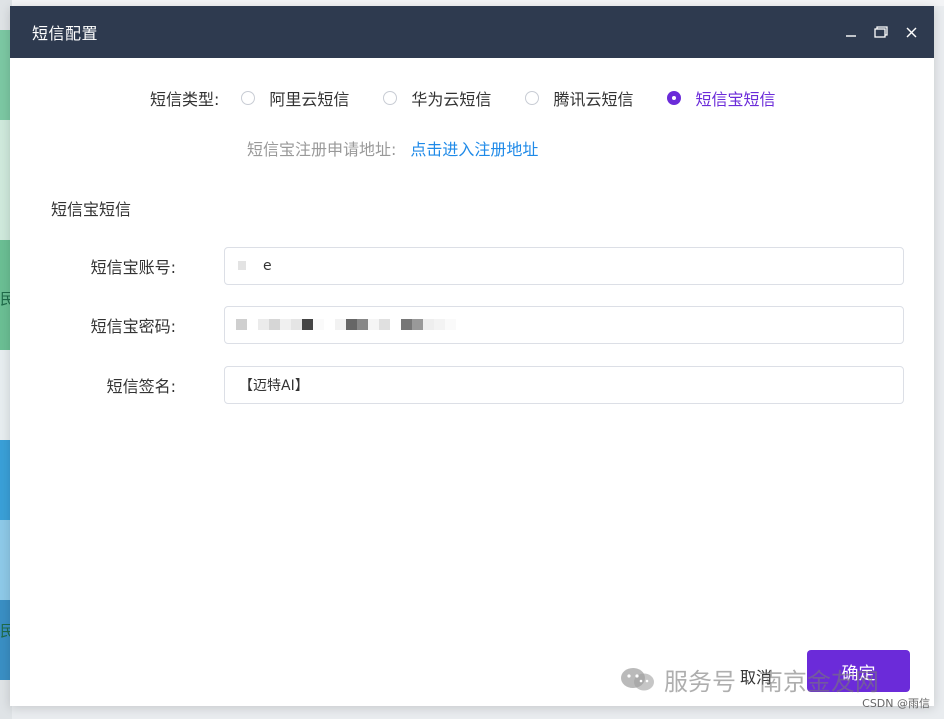 The image size is (944, 719). I want to click on window-controls, so click(881, 32).